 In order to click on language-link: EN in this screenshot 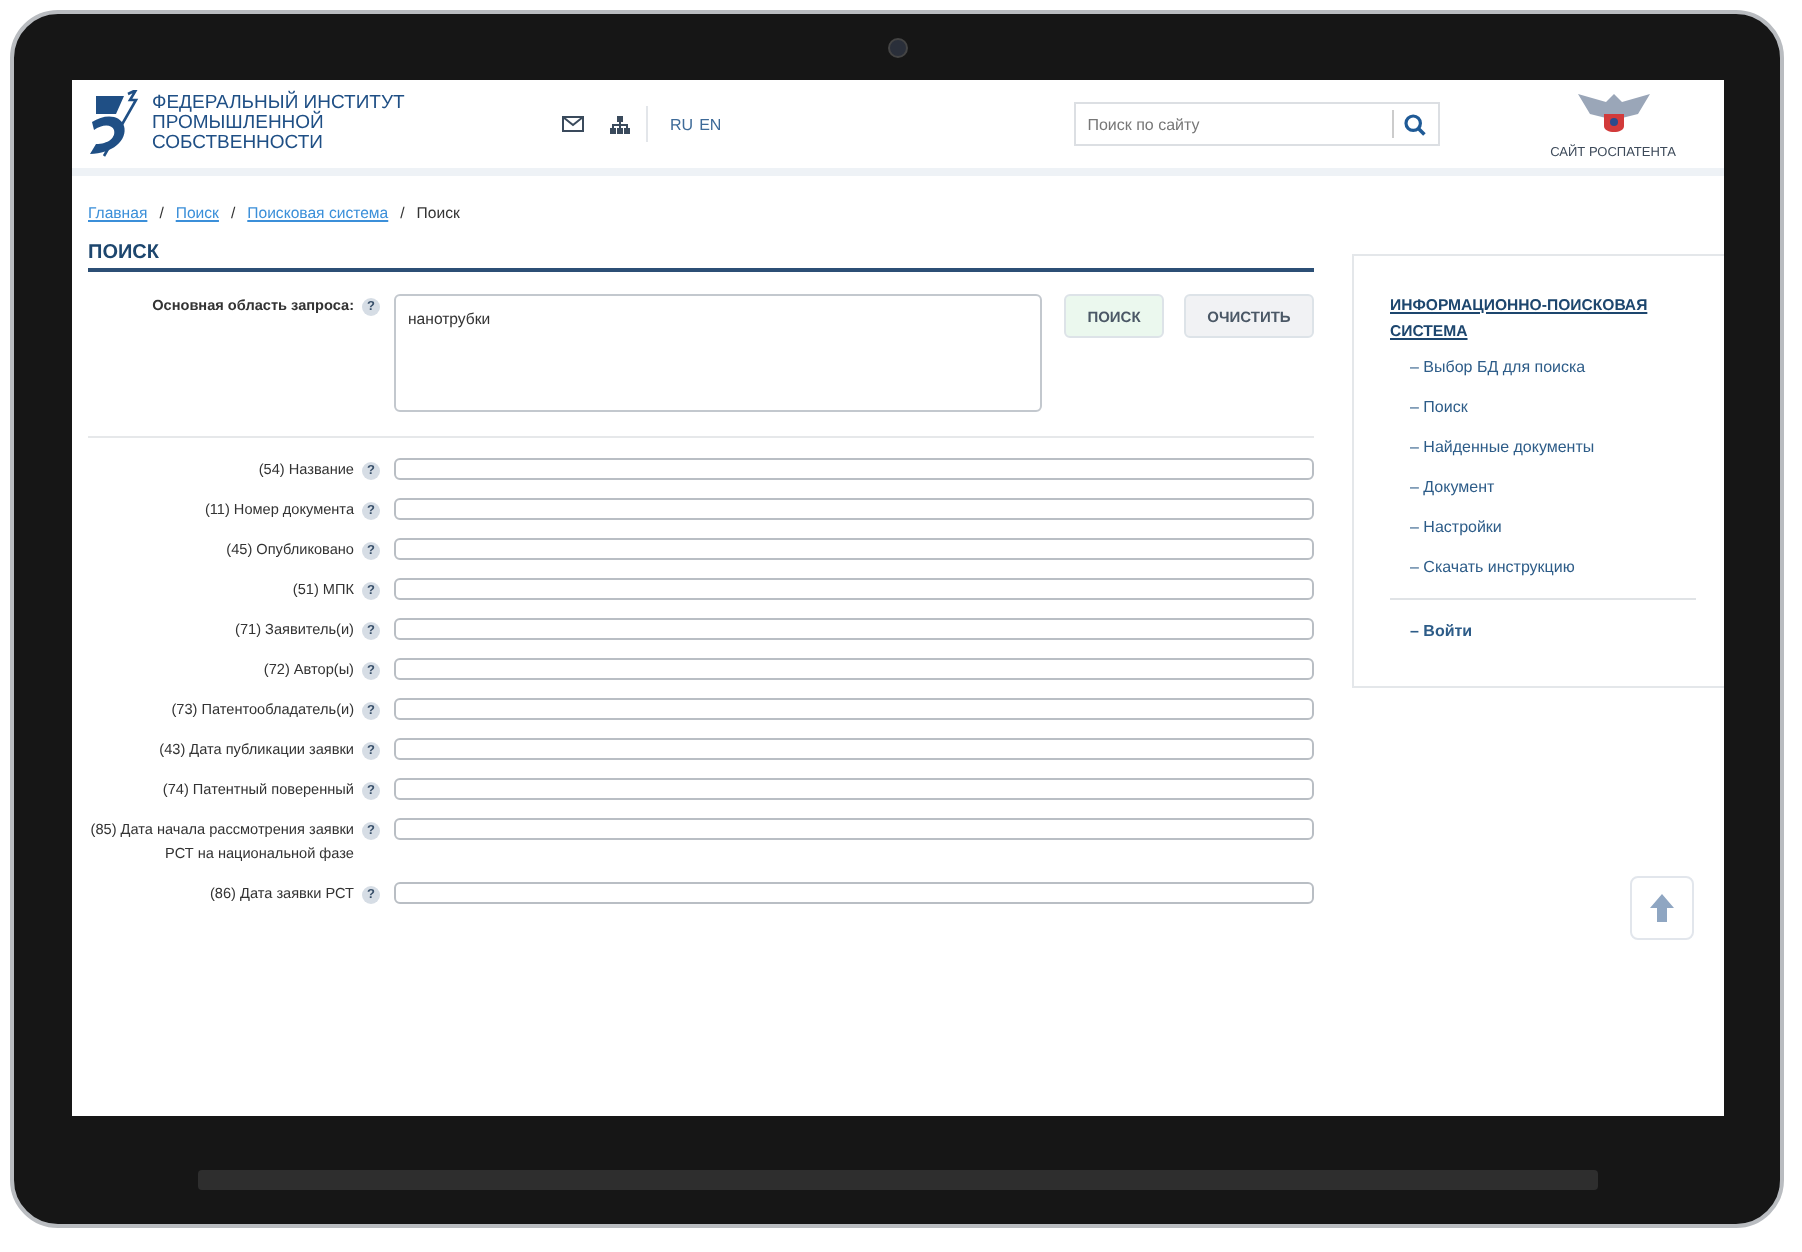, I will do `click(710, 124)`.